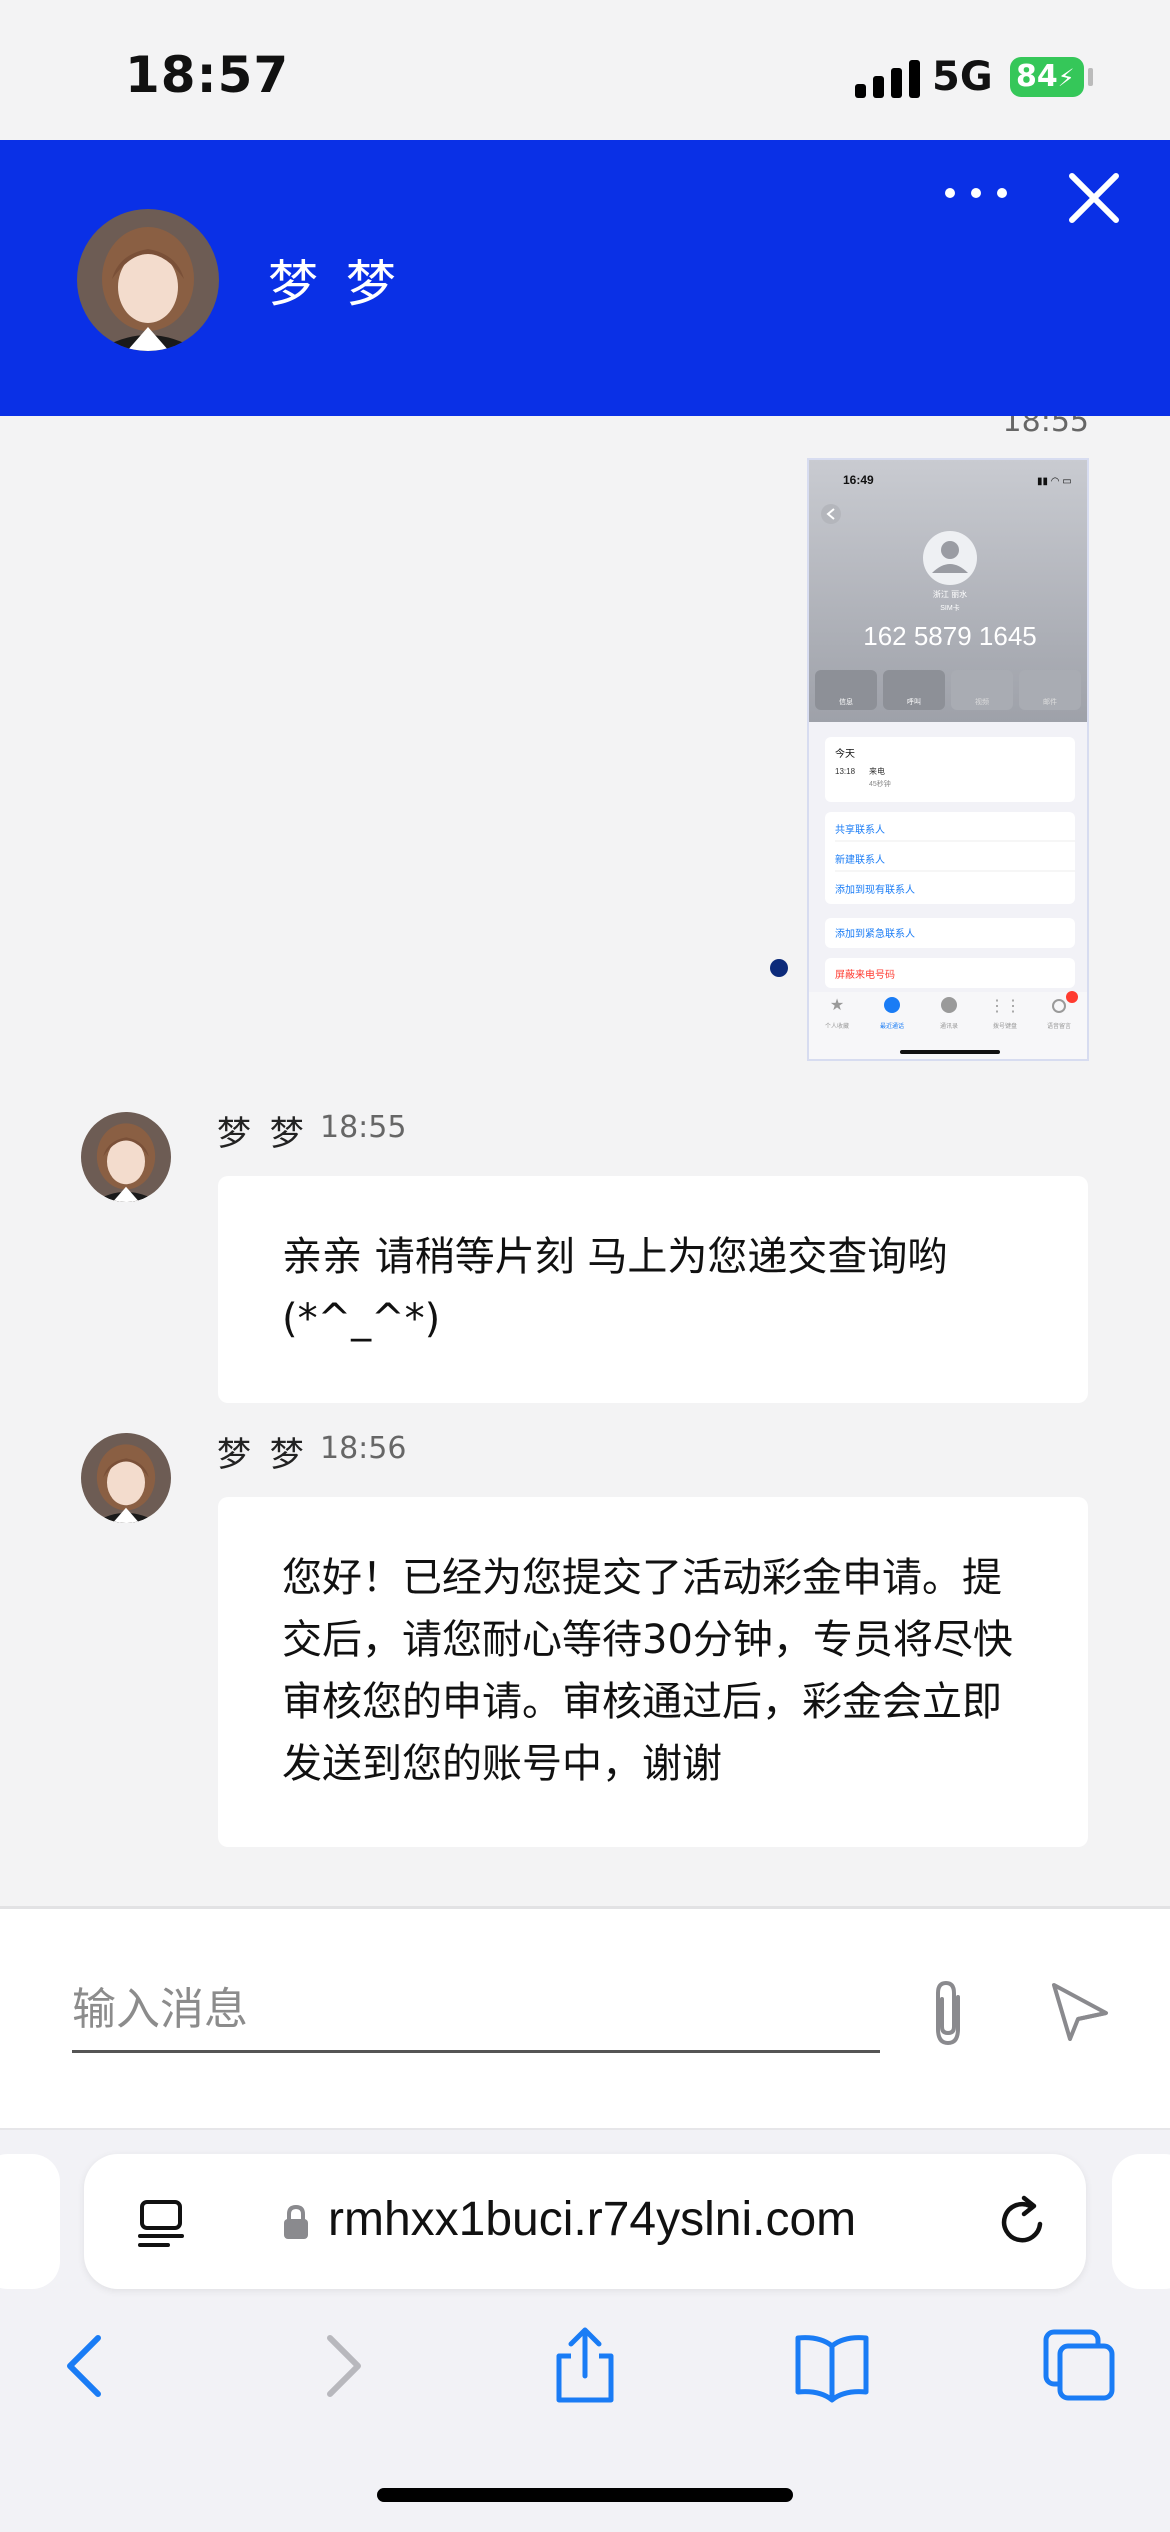  What do you see at coordinates (837, 1026) in the screenshot?
I see `shot-tab: 个人收藏` at bounding box center [837, 1026].